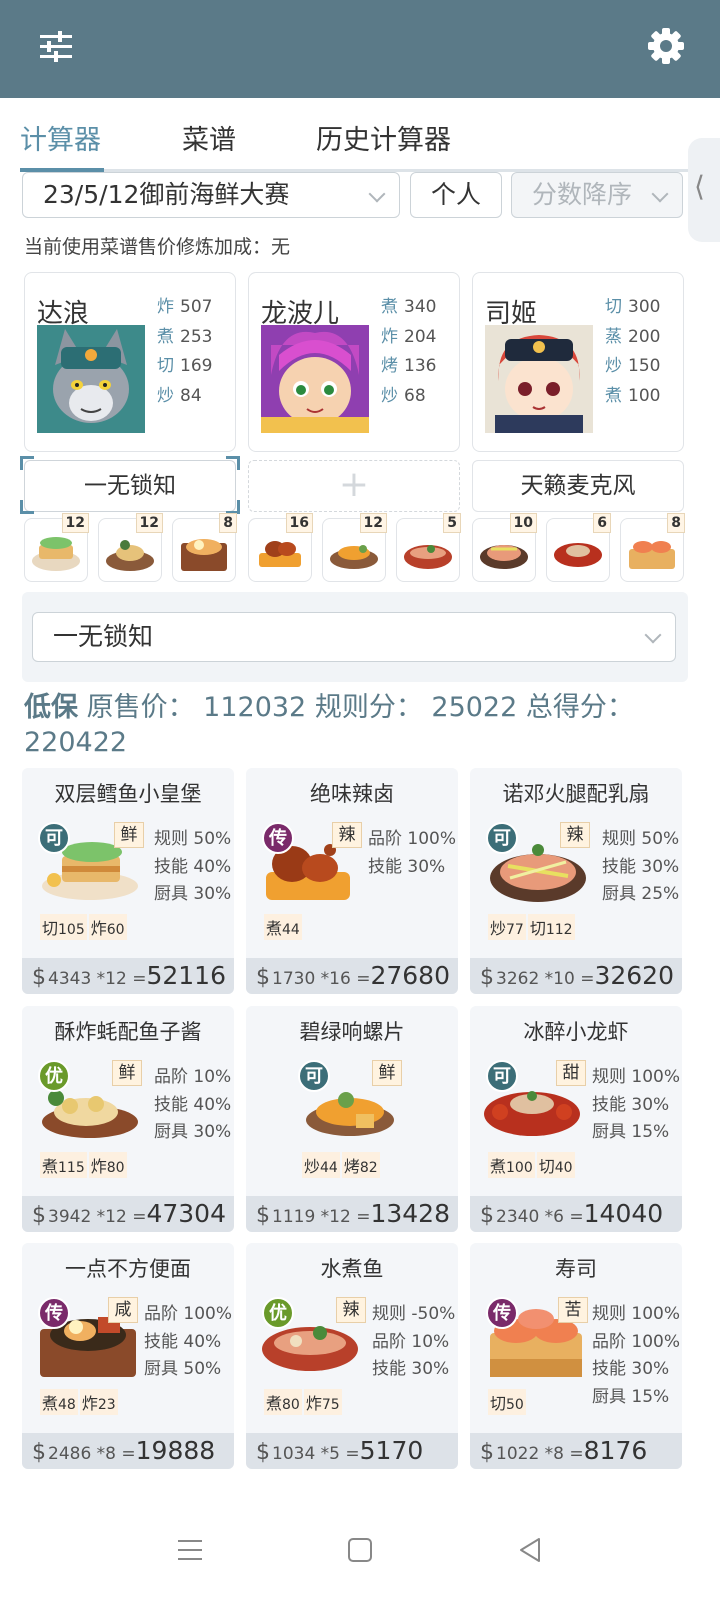 The height and width of the screenshot is (1600, 720). Describe the element at coordinates (354, 486) in the screenshot. I see `equip-slot-add: +` at that location.